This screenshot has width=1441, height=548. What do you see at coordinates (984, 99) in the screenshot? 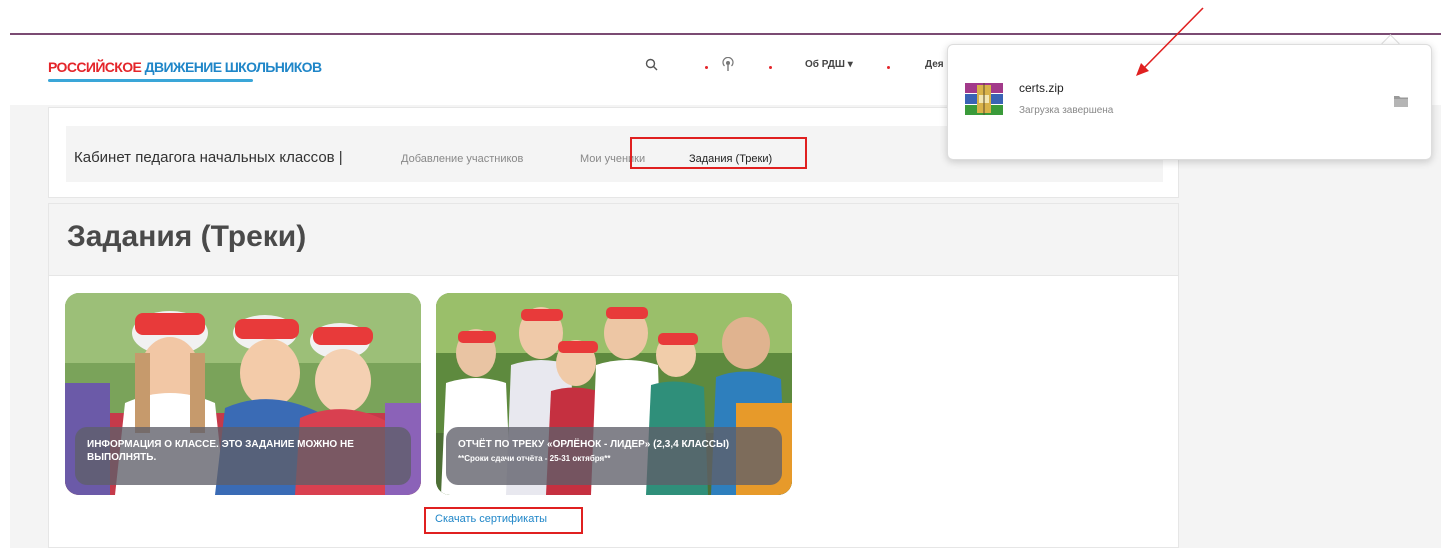
I see `winrar-archive-icon` at bounding box center [984, 99].